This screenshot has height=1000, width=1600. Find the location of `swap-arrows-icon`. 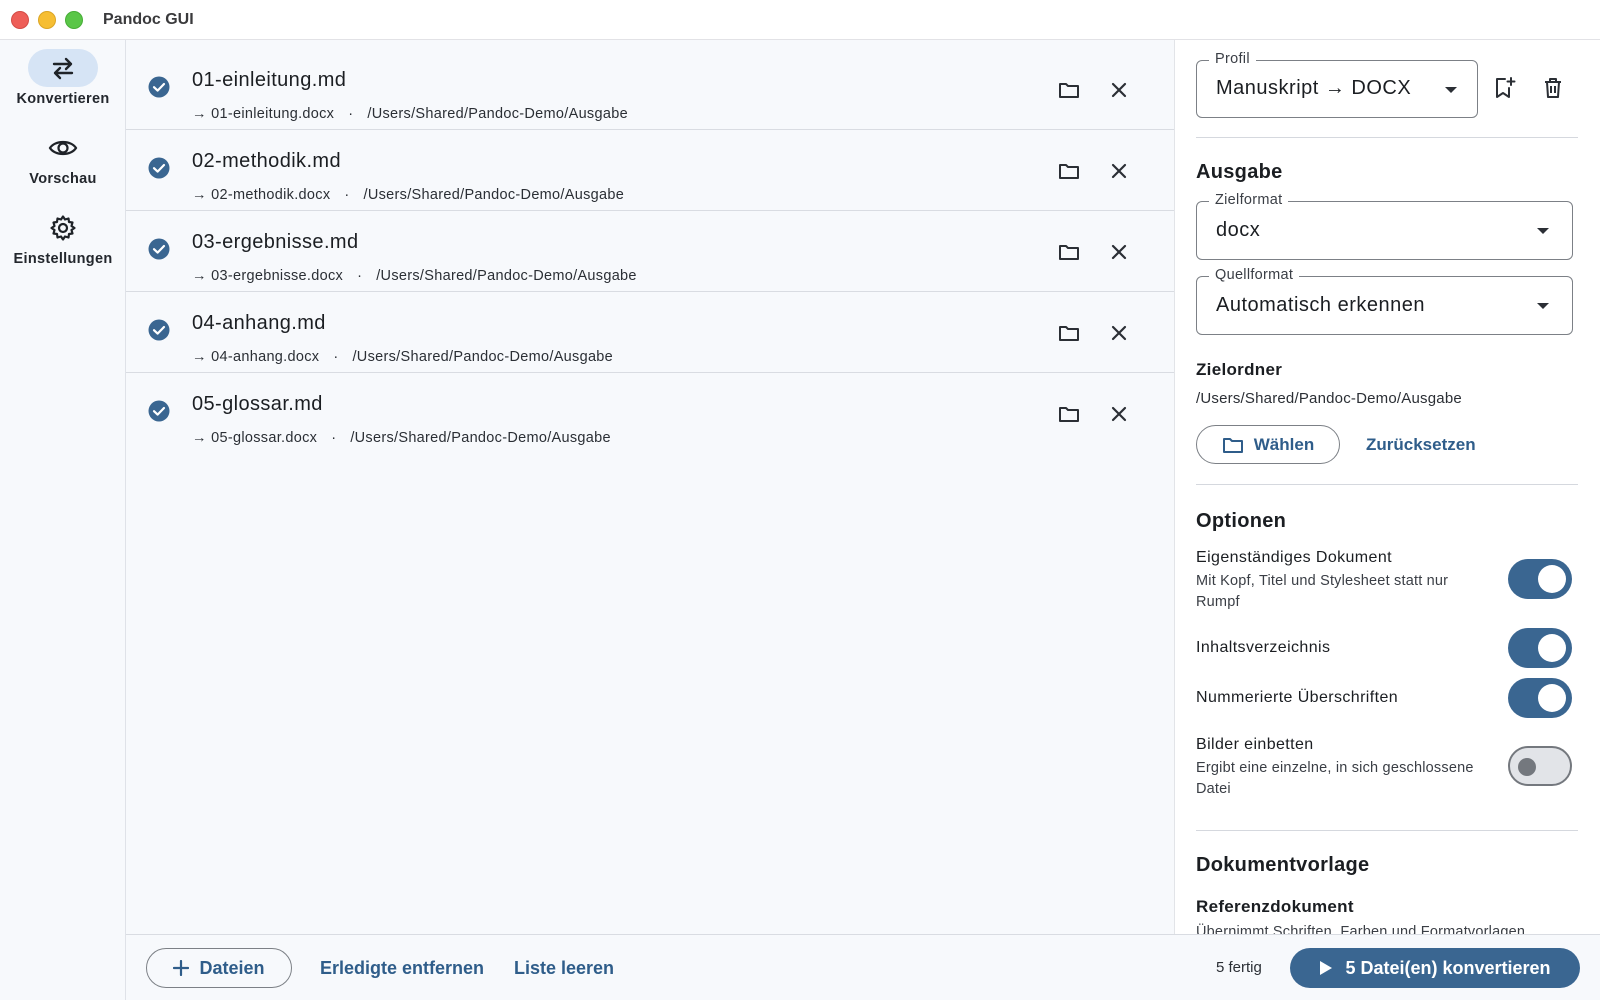

swap-arrows-icon is located at coordinates (63, 68).